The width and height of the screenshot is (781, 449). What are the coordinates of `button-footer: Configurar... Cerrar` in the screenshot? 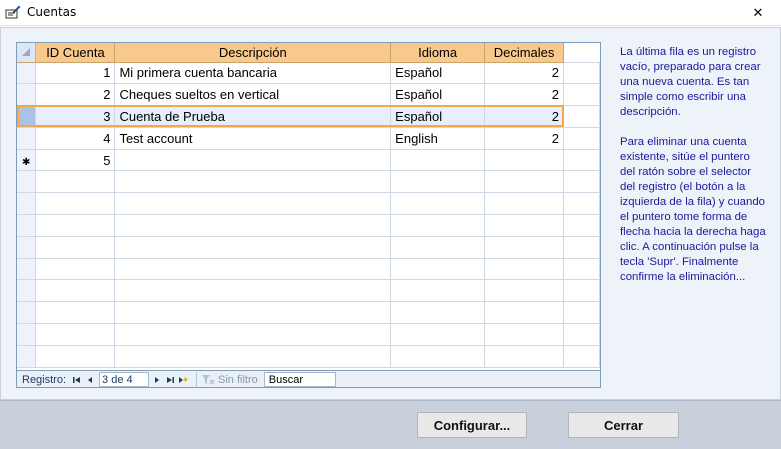 It's located at (390, 424).